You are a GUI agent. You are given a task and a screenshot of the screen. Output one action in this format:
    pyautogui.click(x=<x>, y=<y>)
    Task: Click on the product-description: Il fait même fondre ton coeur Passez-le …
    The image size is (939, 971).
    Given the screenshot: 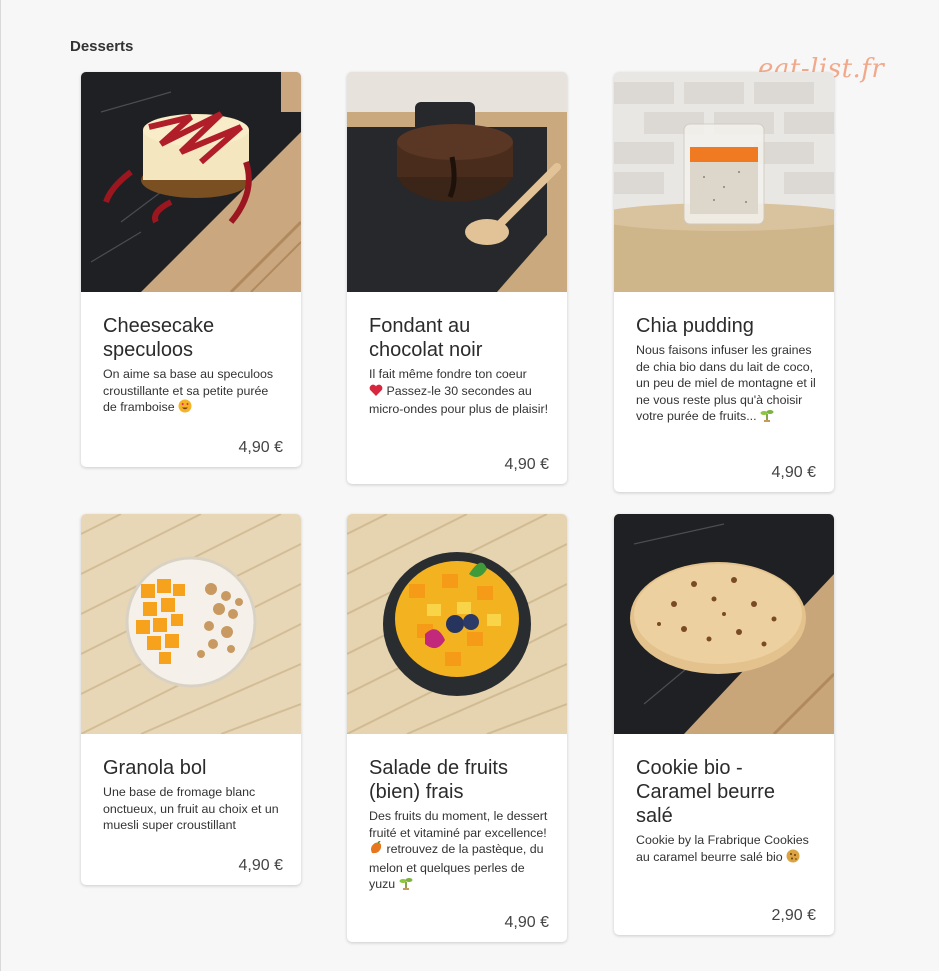 What is the action you would take?
    pyautogui.click(x=459, y=391)
    